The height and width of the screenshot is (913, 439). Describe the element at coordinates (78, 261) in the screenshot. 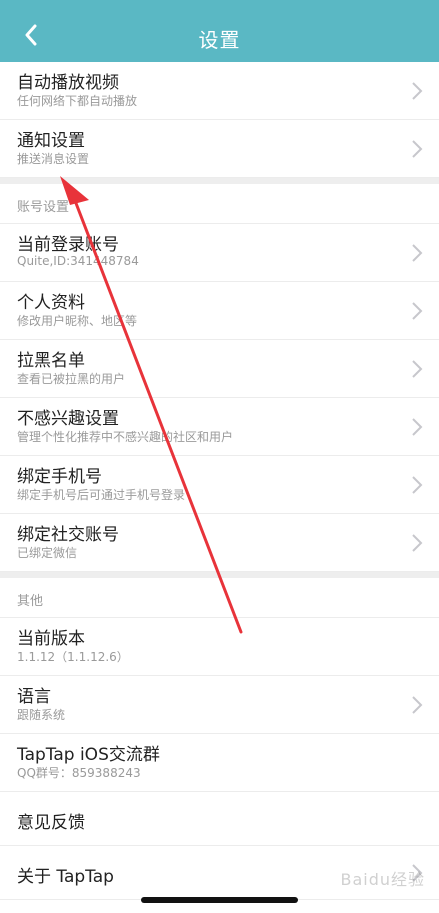

I see `row-subtitle: Quite,ID:341448784` at that location.